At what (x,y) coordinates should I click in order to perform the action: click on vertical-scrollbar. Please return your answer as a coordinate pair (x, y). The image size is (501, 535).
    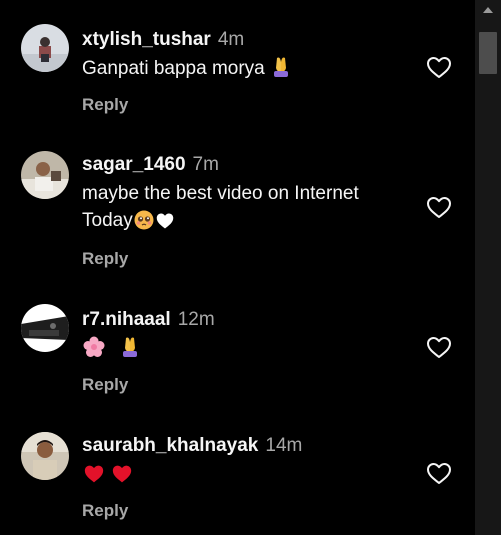
    Looking at the image, I should click on (488, 267).